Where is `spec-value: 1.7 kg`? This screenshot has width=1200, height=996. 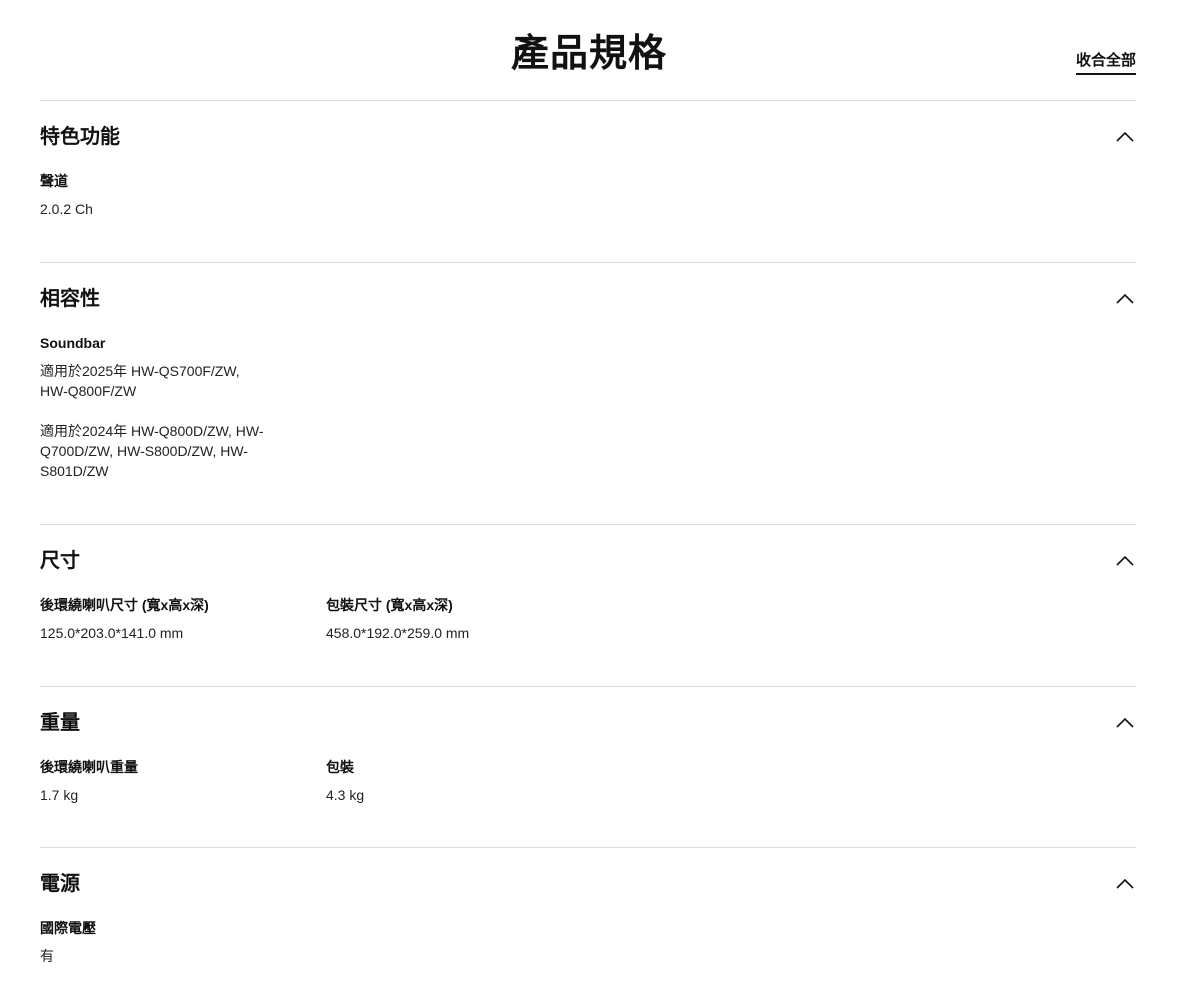 spec-value: 1.7 kg is located at coordinates (59, 795).